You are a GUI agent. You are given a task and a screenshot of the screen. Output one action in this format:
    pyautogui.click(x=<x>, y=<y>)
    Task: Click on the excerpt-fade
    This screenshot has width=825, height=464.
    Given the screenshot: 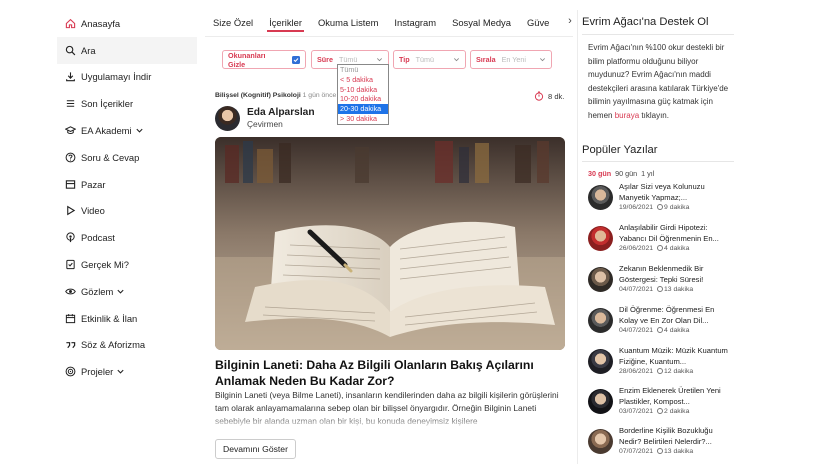 What is the action you would take?
    pyautogui.click(x=390, y=422)
    